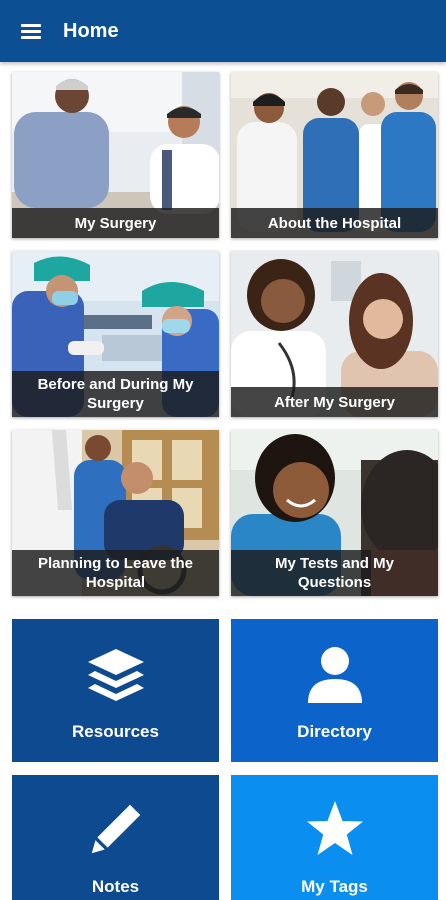 This screenshot has height=900, width=446. I want to click on tile-label: Before and During My Surgery, so click(115, 394).